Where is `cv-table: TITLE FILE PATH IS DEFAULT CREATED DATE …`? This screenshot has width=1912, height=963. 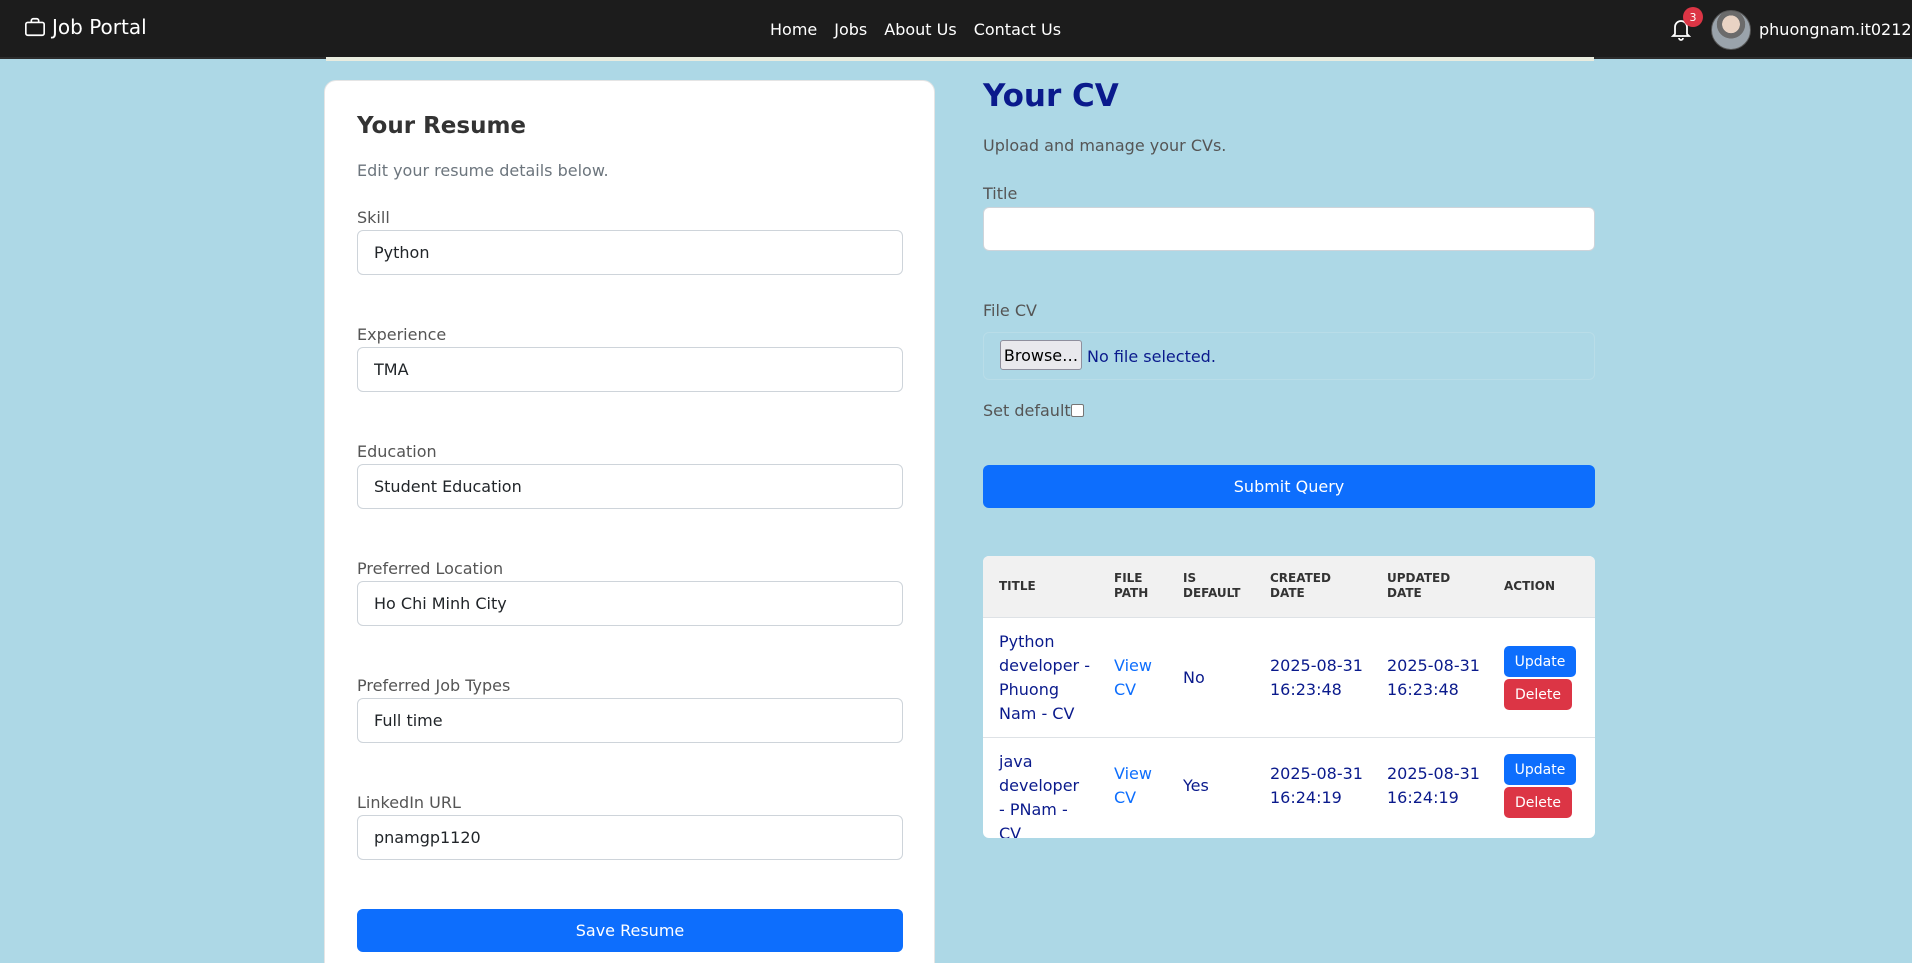 cv-table: TITLE FILE PATH IS DEFAULT CREATED DATE … is located at coordinates (1289, 697).